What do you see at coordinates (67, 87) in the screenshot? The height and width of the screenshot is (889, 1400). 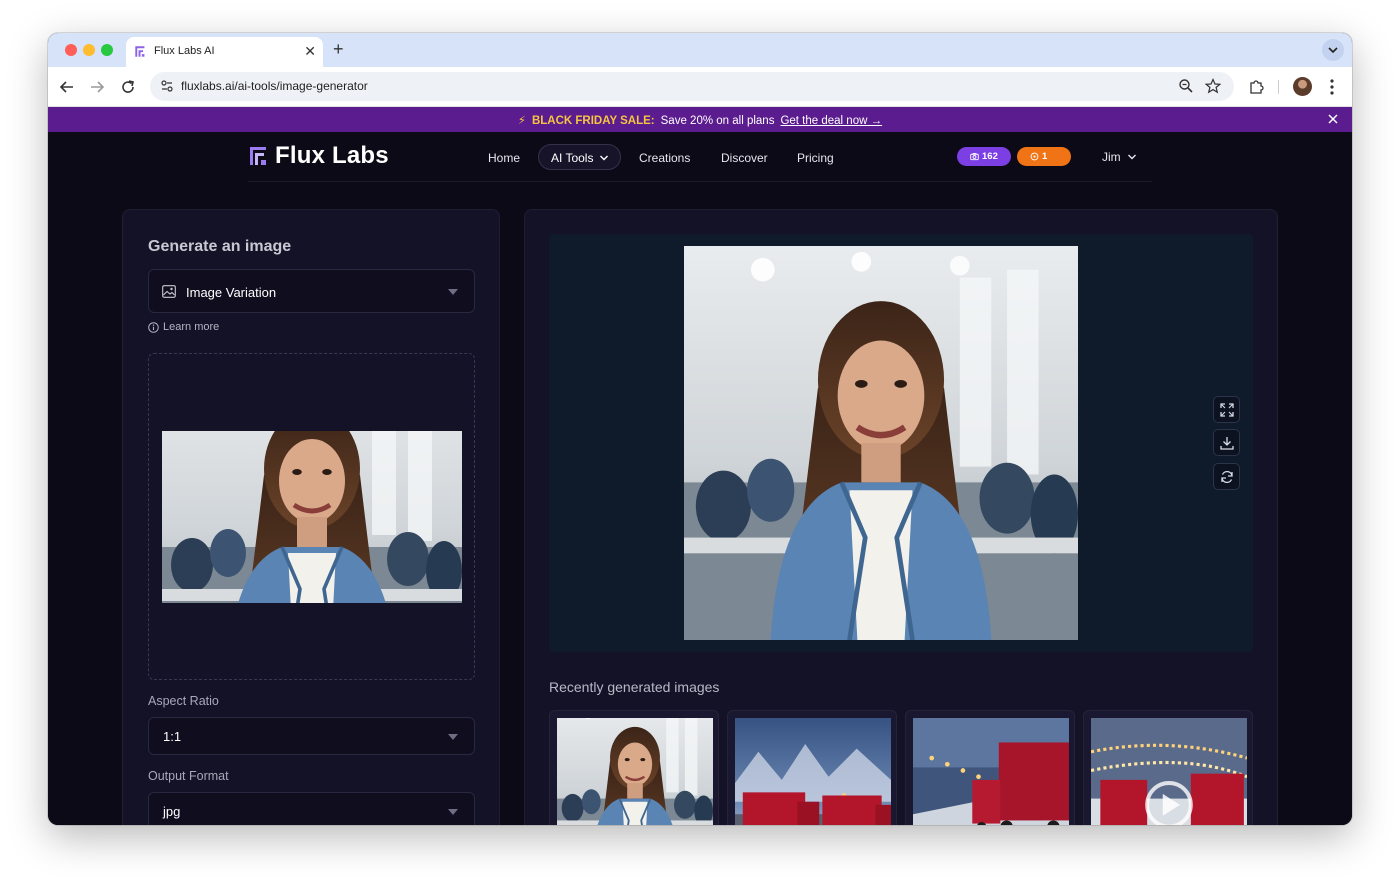 I see `back-arrow-icon` at bounding box center [67, 87].